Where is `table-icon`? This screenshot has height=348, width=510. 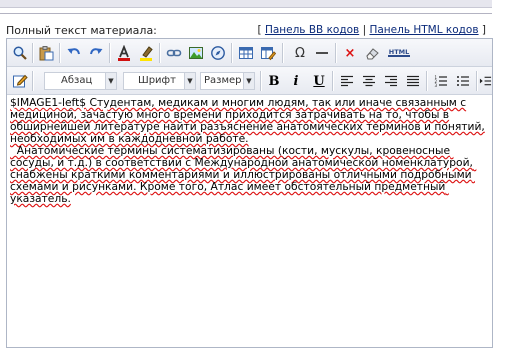 table-icon is located at coordinates (246, 53).